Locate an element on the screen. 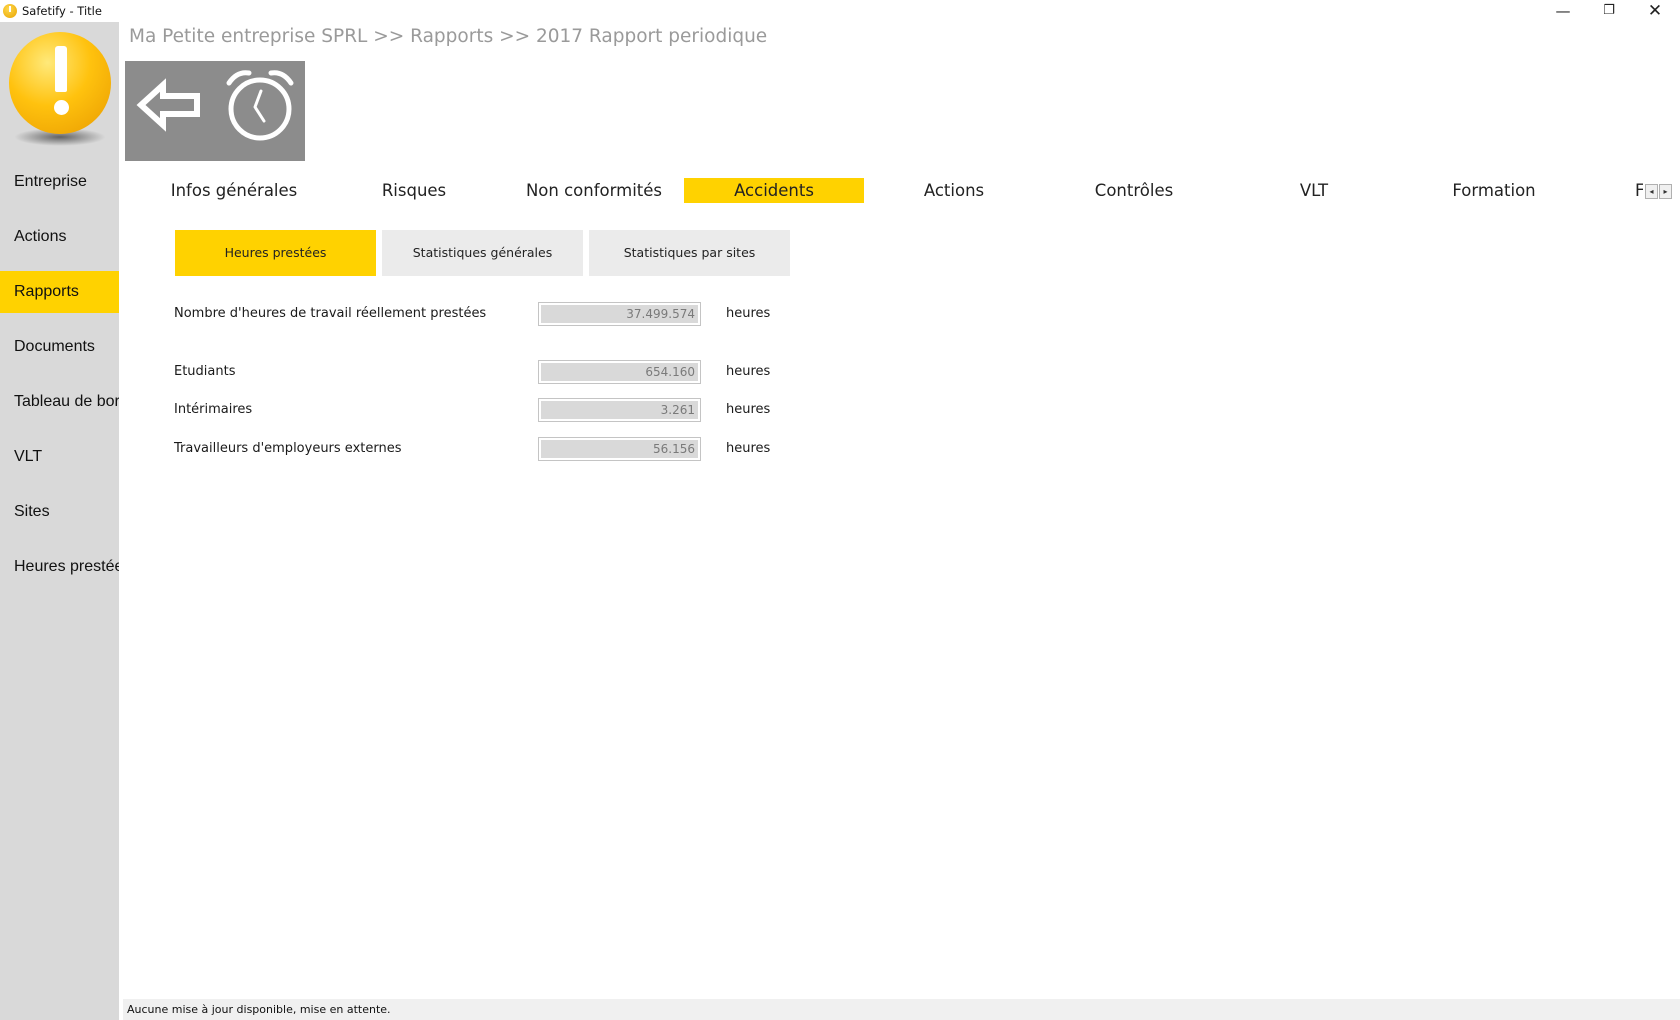  tab-scroll-right-icon: ▸ is located at coordinates (1665, 191).